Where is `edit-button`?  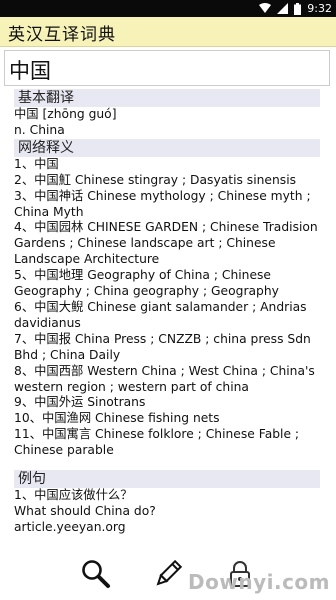 edit-button is located at coordinates (169, 575).